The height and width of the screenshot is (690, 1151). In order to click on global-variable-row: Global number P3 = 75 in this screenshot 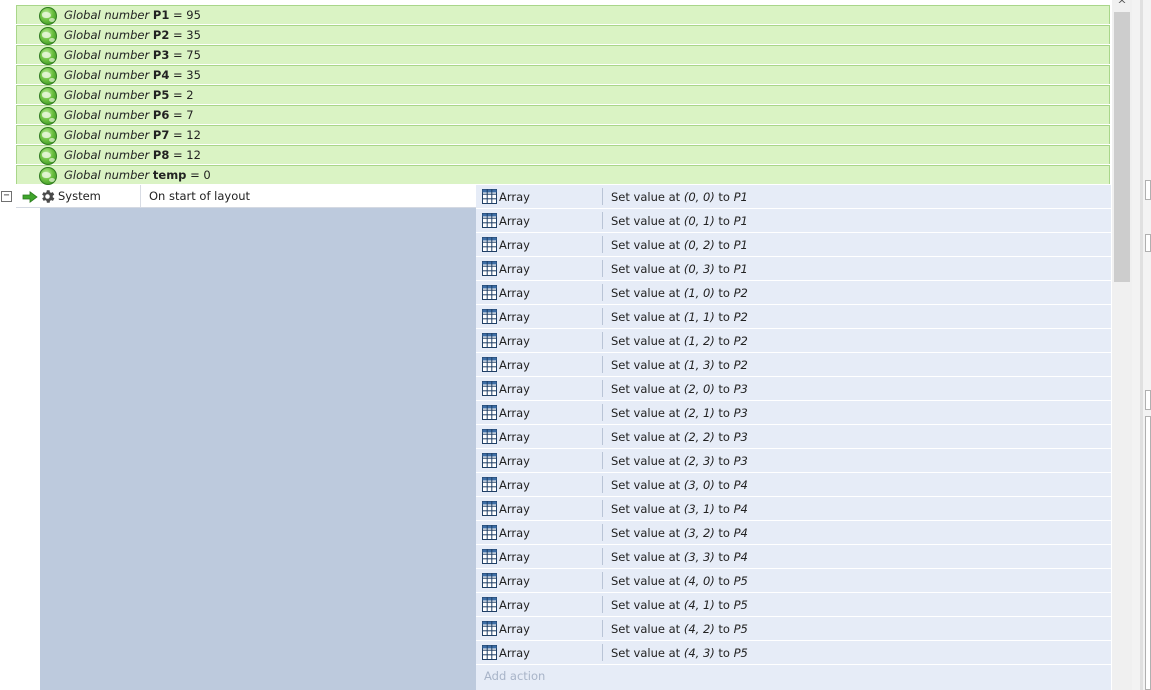, I will do `click(563, 55)`.